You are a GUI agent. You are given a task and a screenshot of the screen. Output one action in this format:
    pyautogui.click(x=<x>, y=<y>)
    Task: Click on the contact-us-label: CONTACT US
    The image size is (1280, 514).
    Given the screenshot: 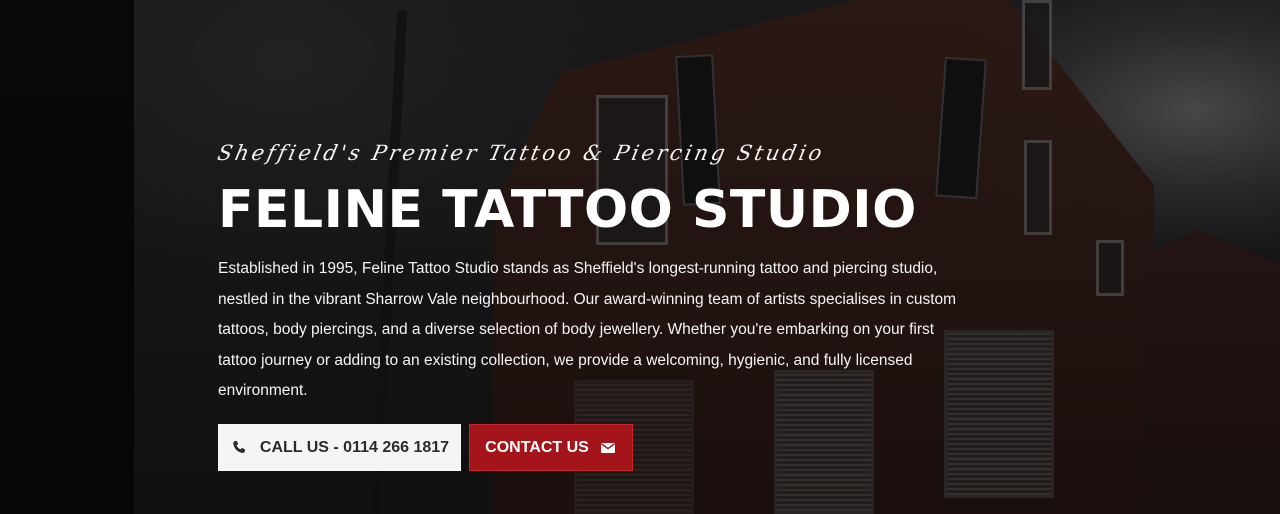 What is the action you would take?
    pyautogui.click(x=537, y=447)
    